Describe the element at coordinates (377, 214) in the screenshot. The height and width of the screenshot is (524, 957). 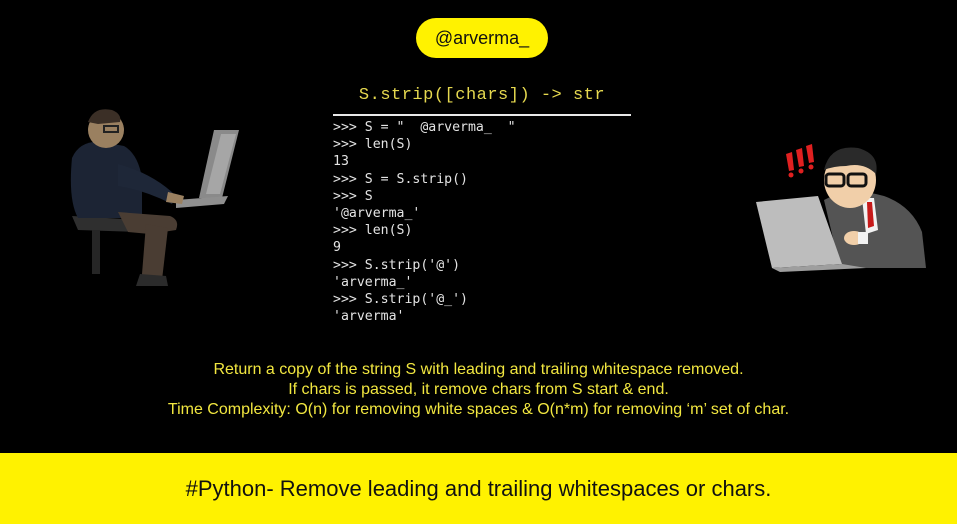
I see `code-line: '@arverma_'` at that location.